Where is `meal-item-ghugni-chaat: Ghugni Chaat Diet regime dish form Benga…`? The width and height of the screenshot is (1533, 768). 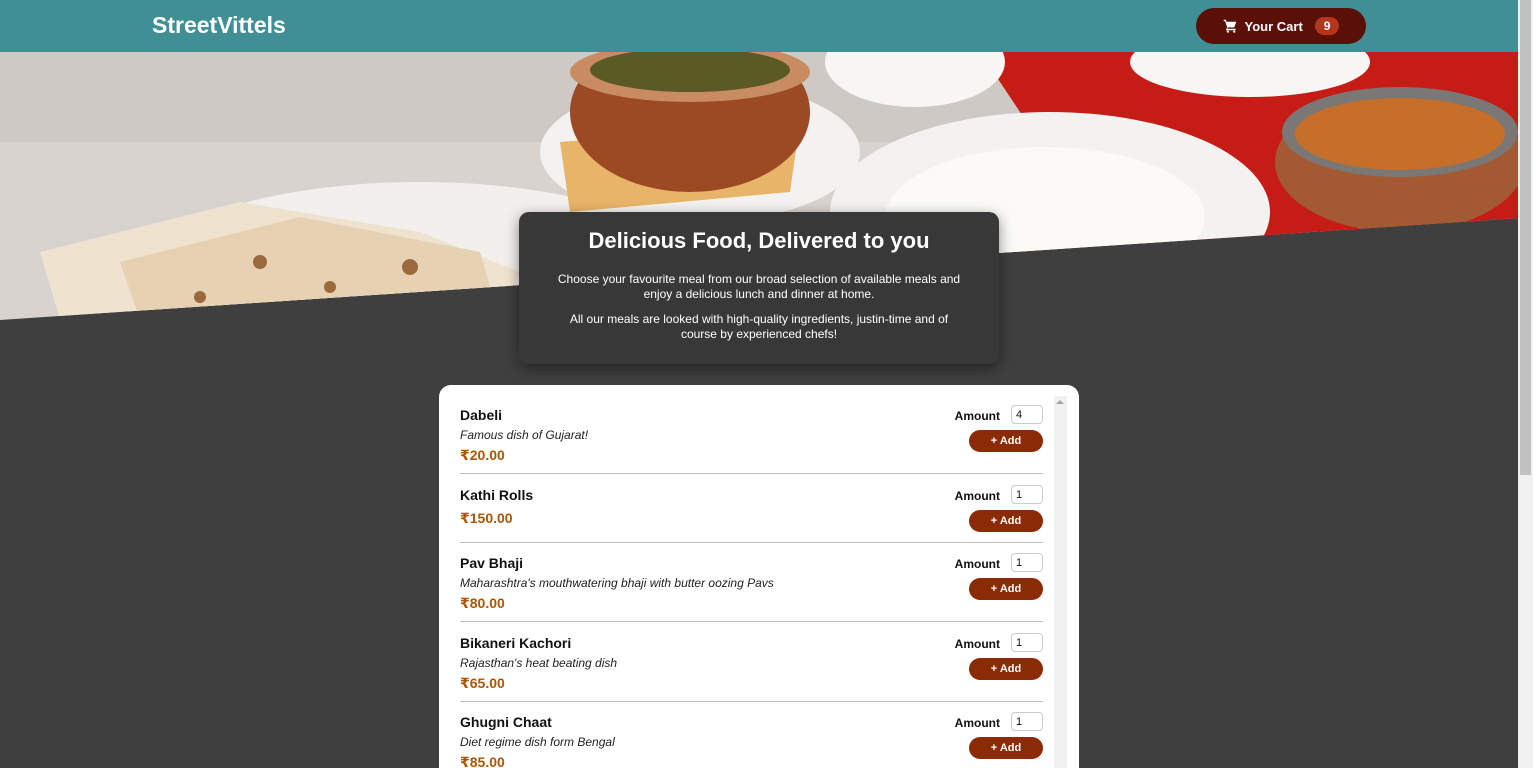
meal-item-ghugni-chaat: Ghugni Chaat Diet regime dish form Benga… is located at coordinates (751, 740).